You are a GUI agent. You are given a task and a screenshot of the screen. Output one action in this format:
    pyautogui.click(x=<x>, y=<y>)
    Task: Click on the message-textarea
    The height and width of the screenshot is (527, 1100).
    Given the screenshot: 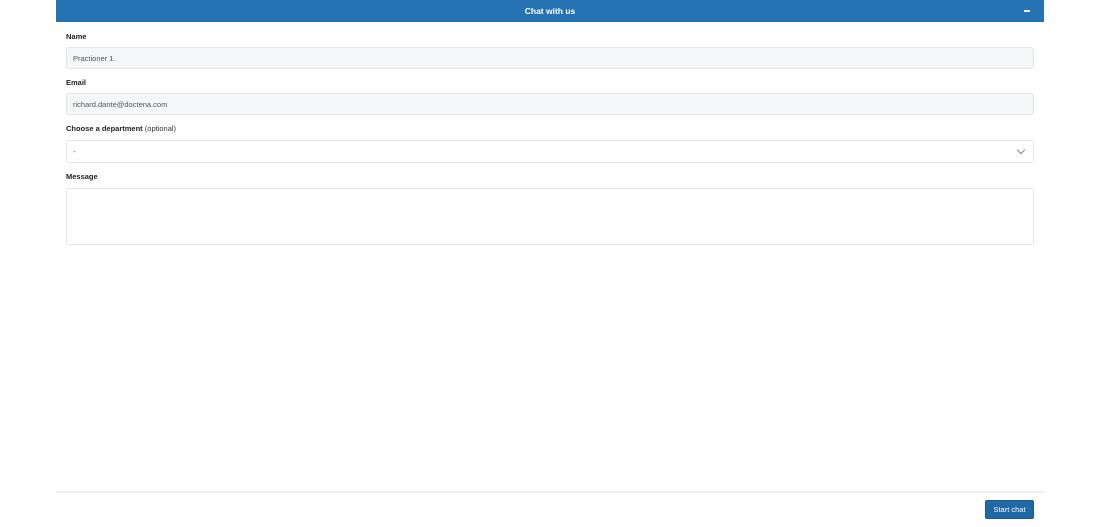 What is the action you would take?
    pyautogui.click(x=550, y=216)
    